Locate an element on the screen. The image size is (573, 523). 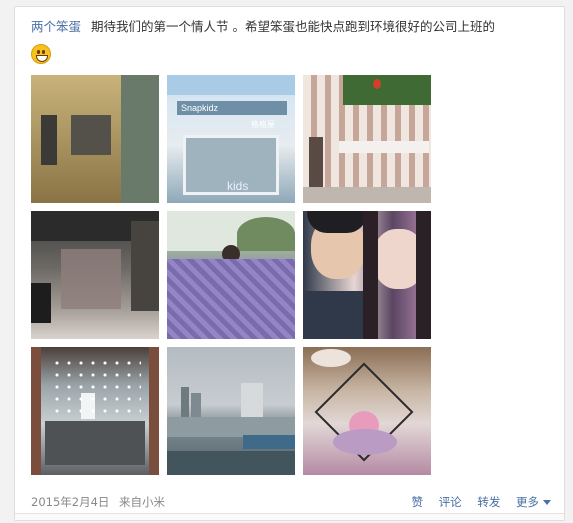
like-button: 赞 is located at coordinates (418, 502).